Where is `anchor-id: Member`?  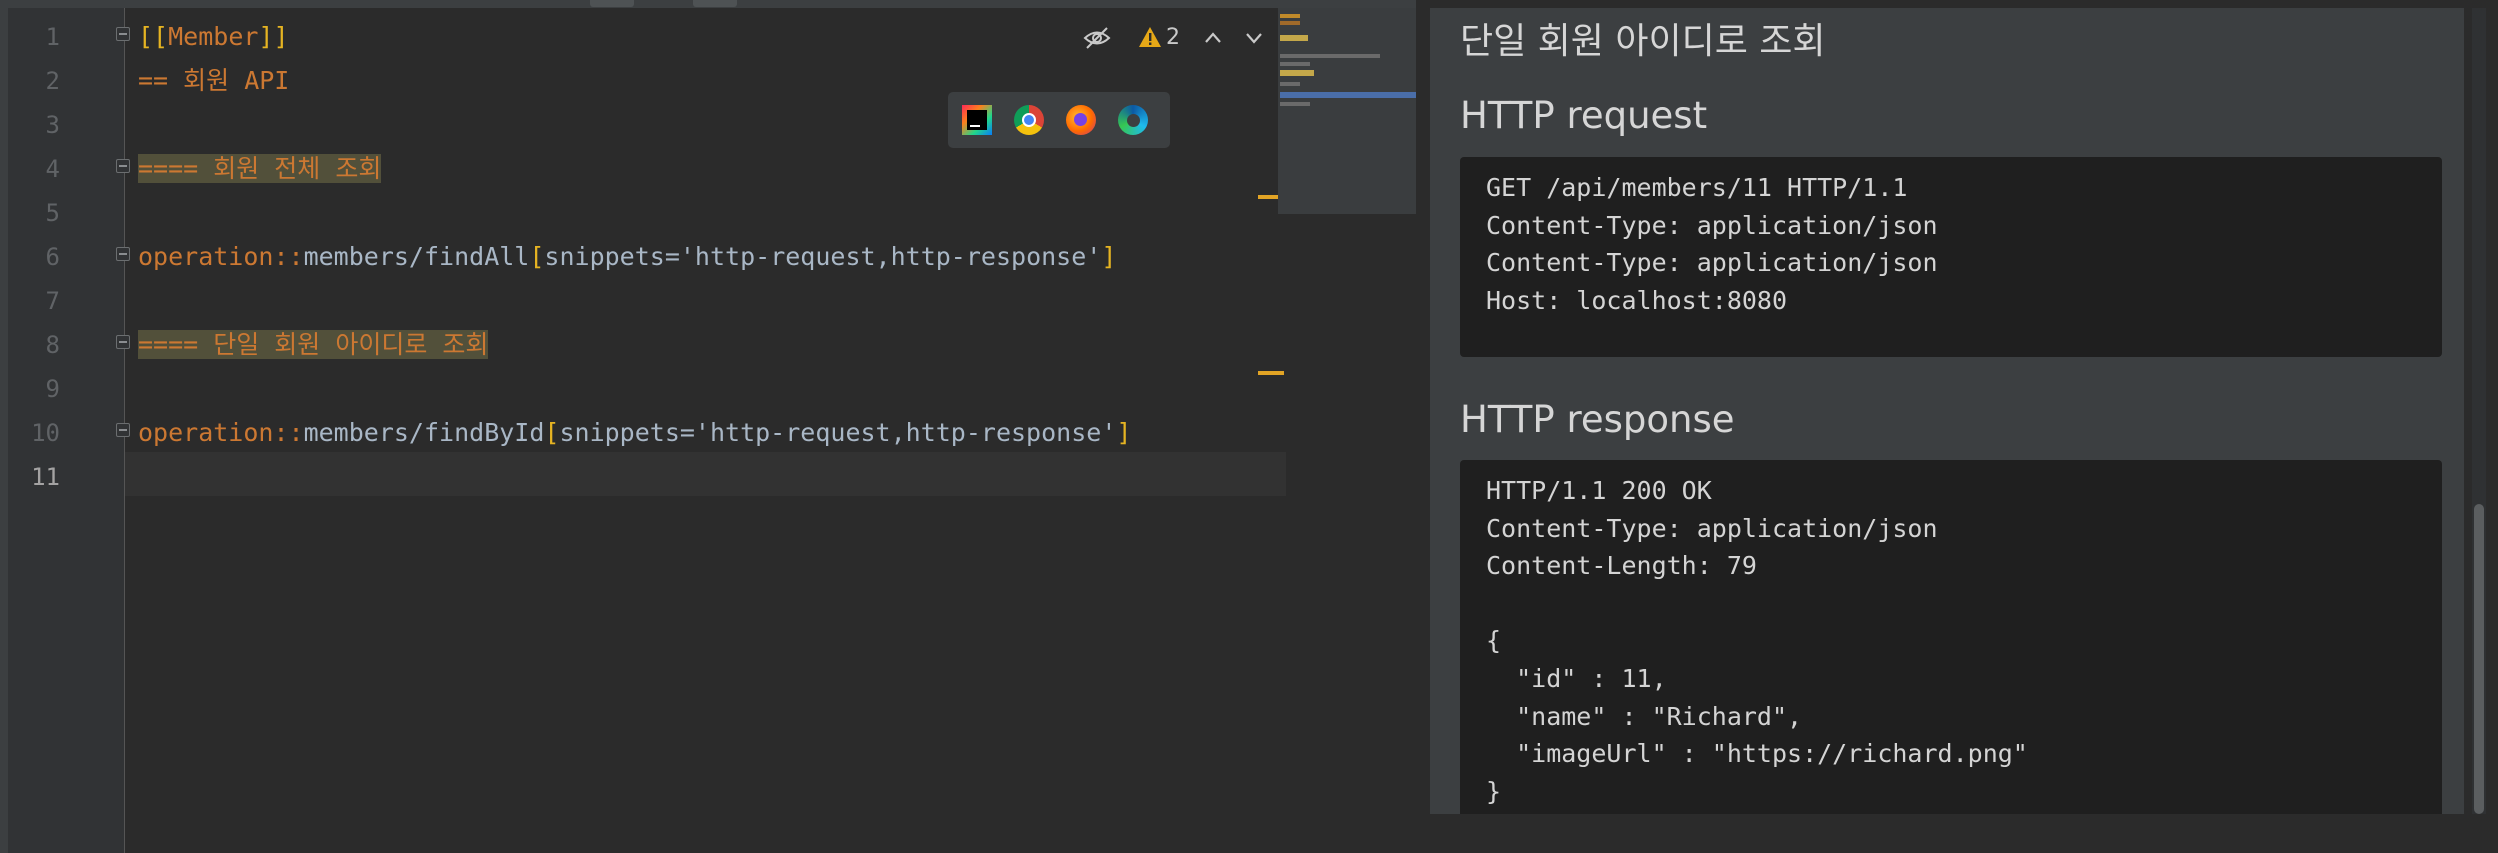
anchor-id: Member is located at coordinates (213, 36).